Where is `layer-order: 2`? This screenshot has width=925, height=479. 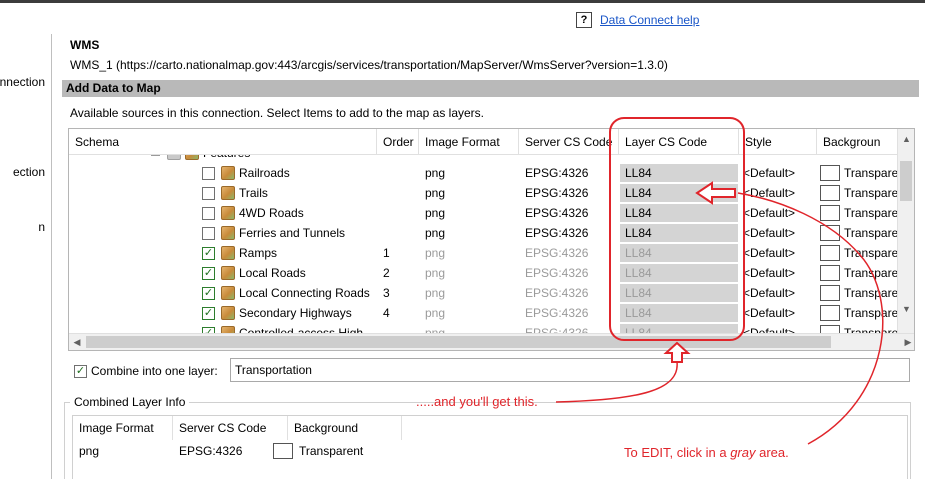
layer-order: 2 is located at coordinates (398, 273).